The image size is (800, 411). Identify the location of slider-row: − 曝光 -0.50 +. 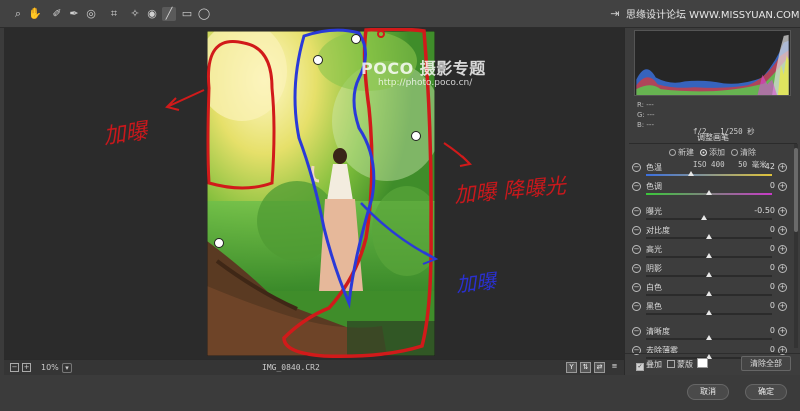
(711, 213).